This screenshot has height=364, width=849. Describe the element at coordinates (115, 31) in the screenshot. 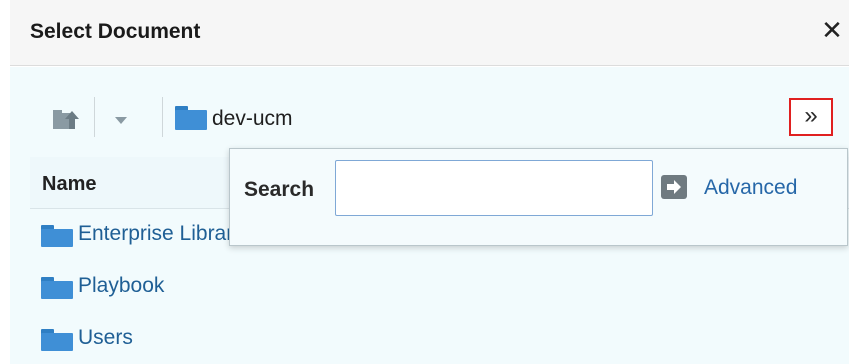

I see `dialog-title: Select Document` at that location.